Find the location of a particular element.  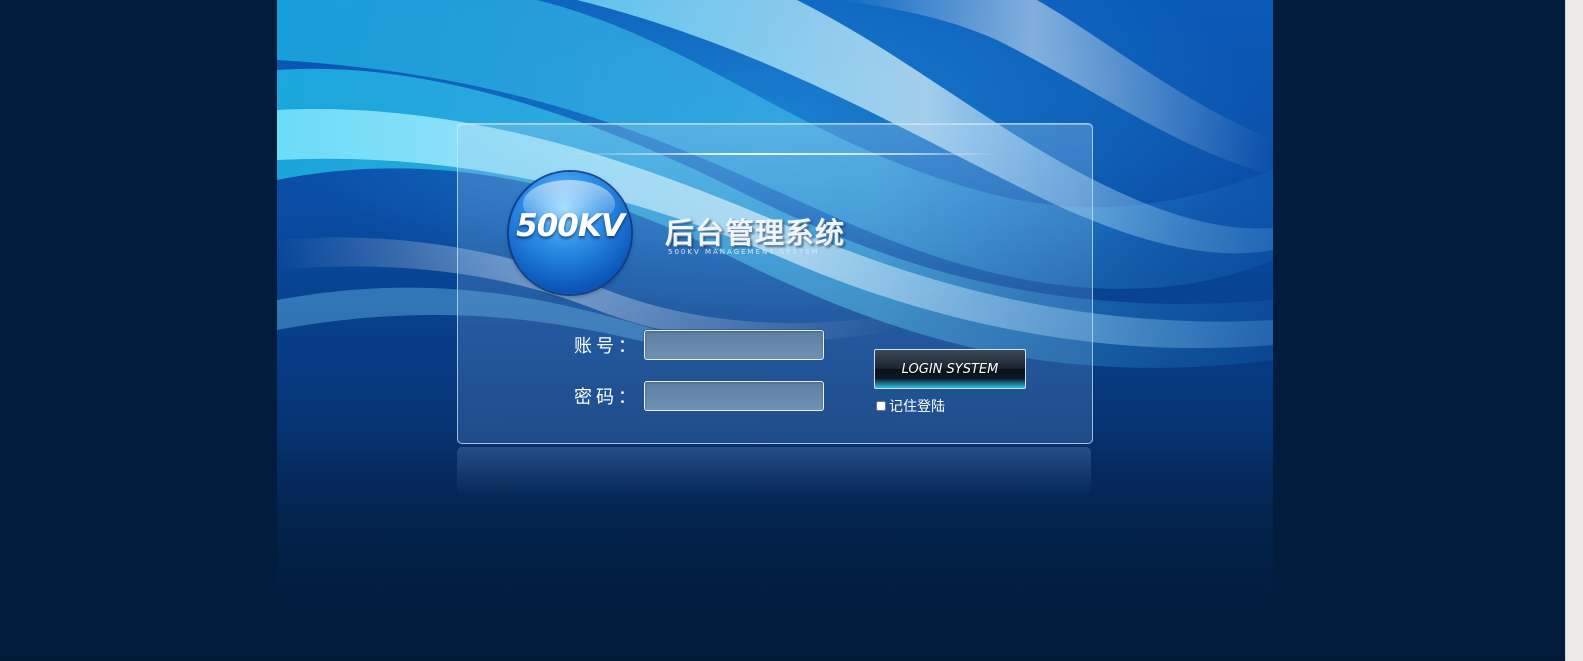

logo-orb: 500KV is located at coordinates (570, 233).